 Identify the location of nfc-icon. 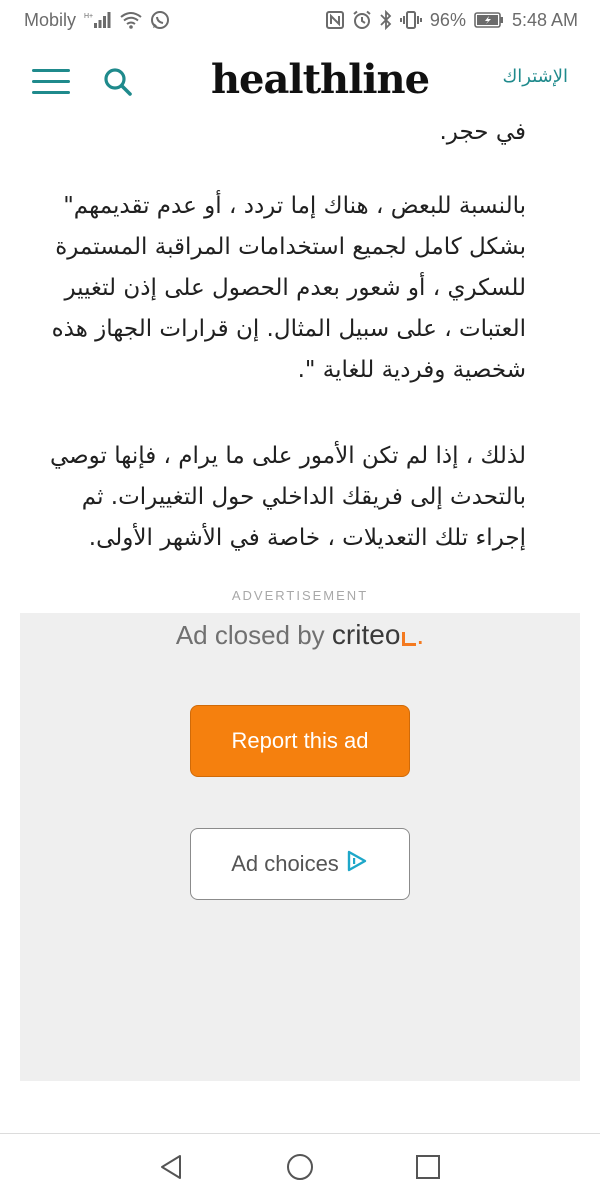
(334, 20).